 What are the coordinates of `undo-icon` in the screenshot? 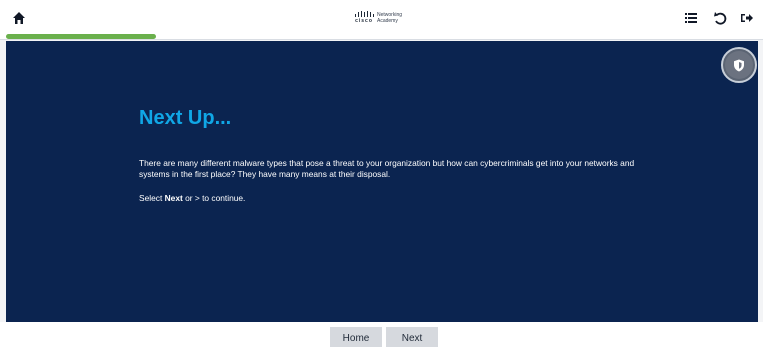 It's located at (720, 18).